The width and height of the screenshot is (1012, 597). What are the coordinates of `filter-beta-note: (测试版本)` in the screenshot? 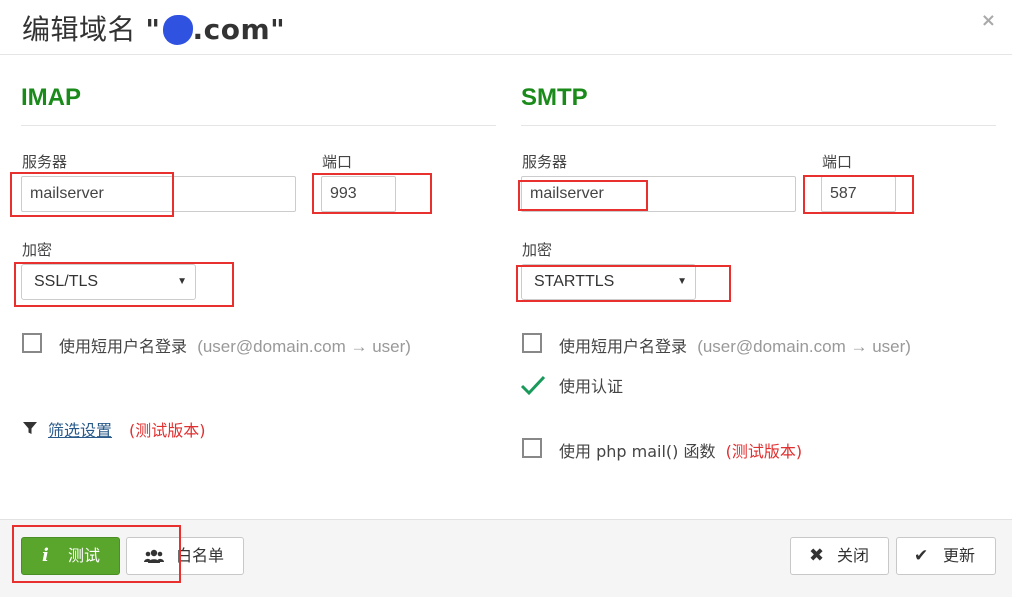 It's located at (167, 430).